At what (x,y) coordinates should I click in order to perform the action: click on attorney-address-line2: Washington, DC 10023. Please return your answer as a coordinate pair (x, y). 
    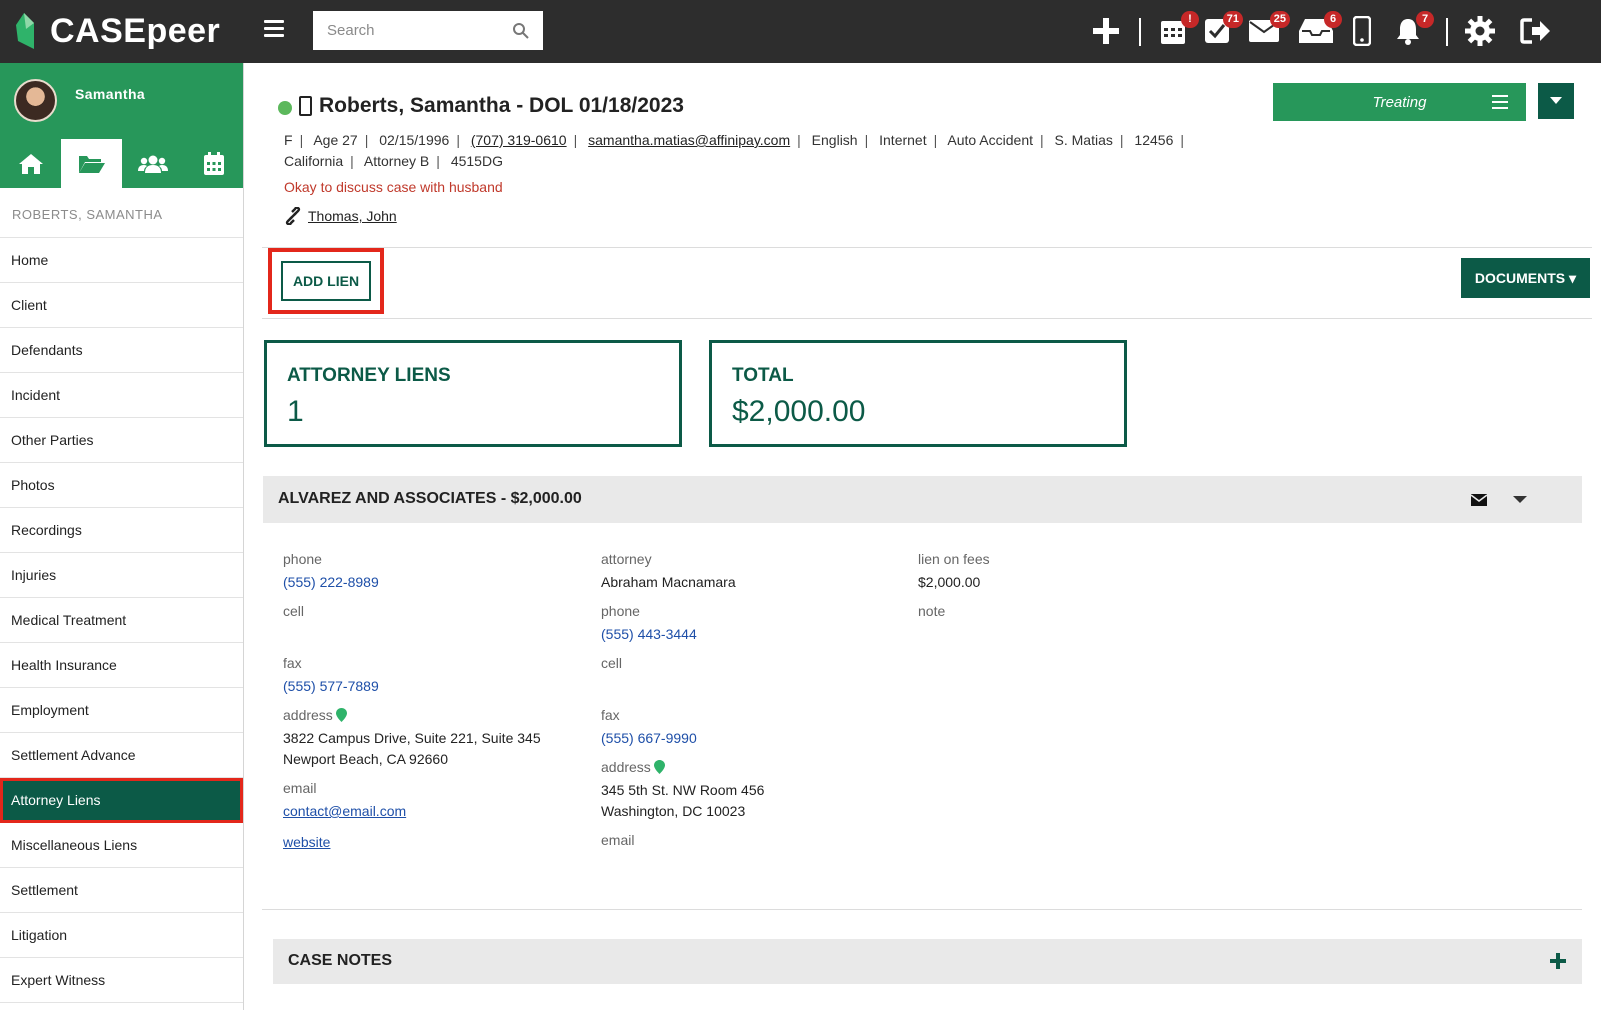
    Looking at the image, I should click on (673, 811).